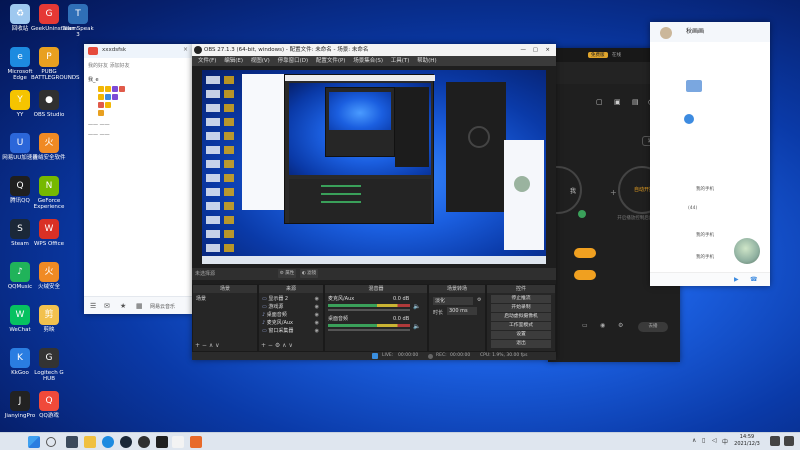 Image resolution: width=800 pixels, height=450 pixels. What do you see at coordinates (107, 306) in the screenshot?
I see `mail-icon: ✉` at bounding box center [107, 306].